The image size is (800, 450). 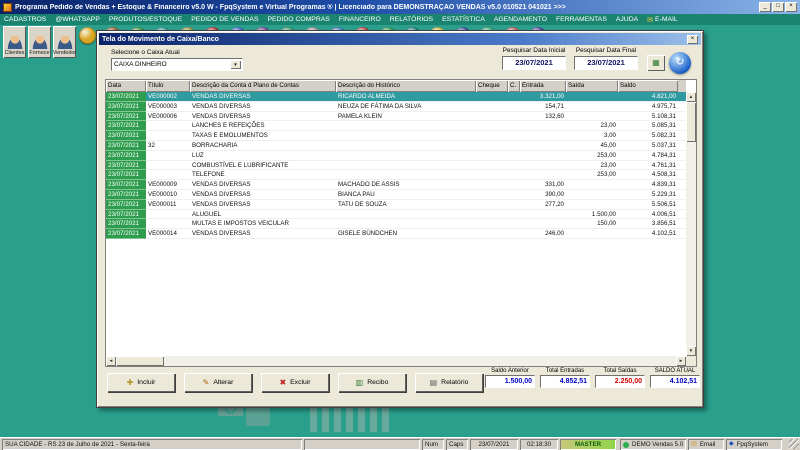 I want to click on incluir-button: ✚ Incluir, so click(x=141, y=382).